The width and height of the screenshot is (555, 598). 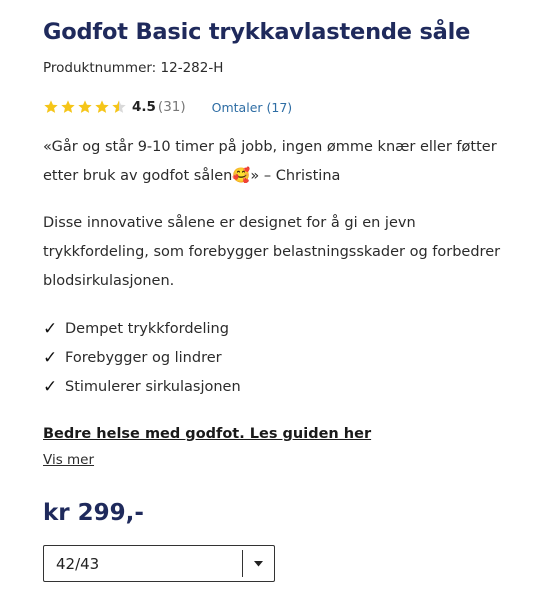 I want to click on chevron-down-icon, so click(x=258, y=563).